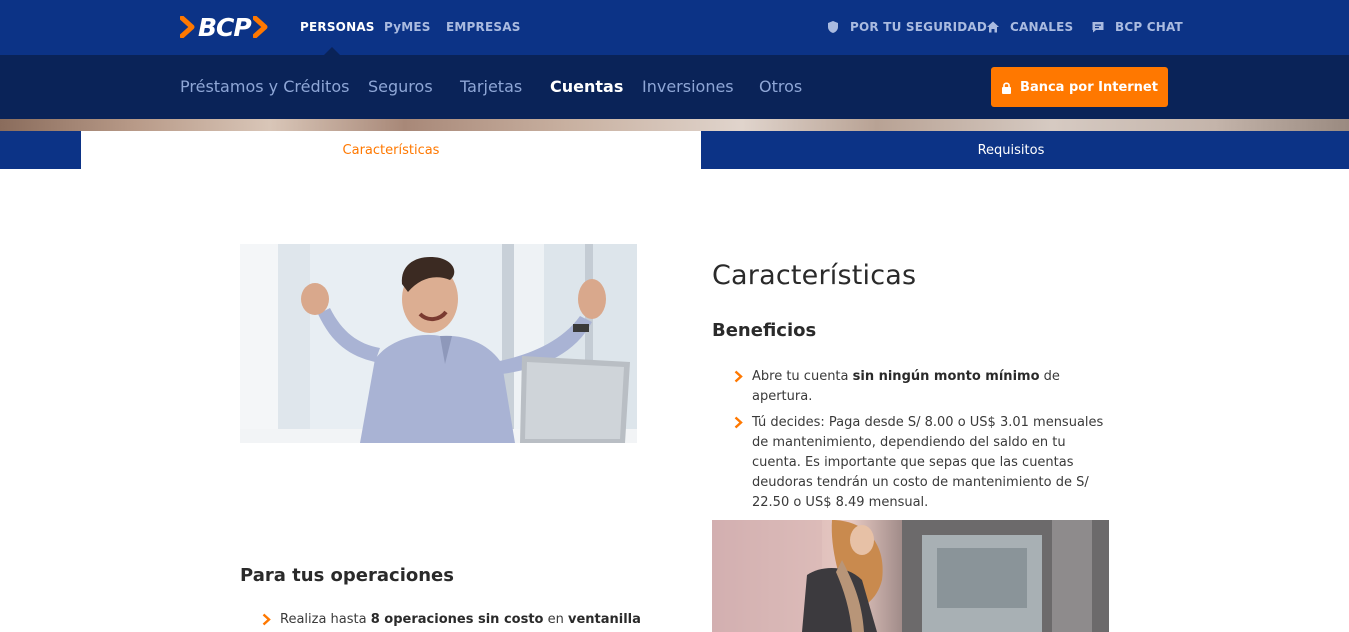 The image size is (1349, 632). Describe the element at coordinates (993, 27) in the screenshot. I see `home-icon` at that location.